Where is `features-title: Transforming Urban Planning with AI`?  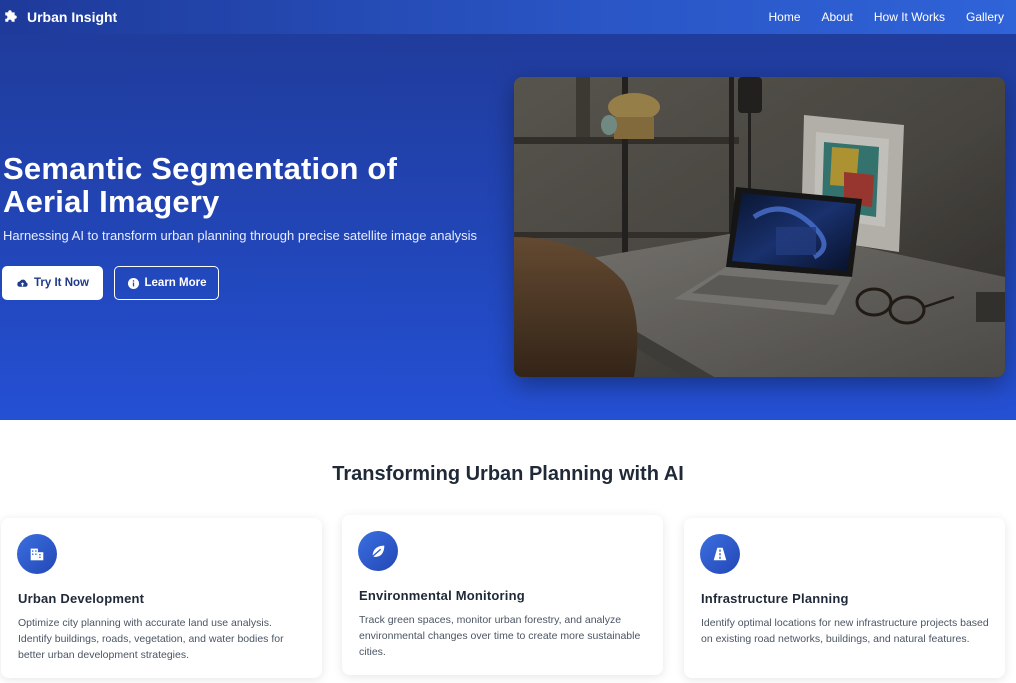 features-title: Transforming Urban Planning with AI is located at coordinates (508, 474).